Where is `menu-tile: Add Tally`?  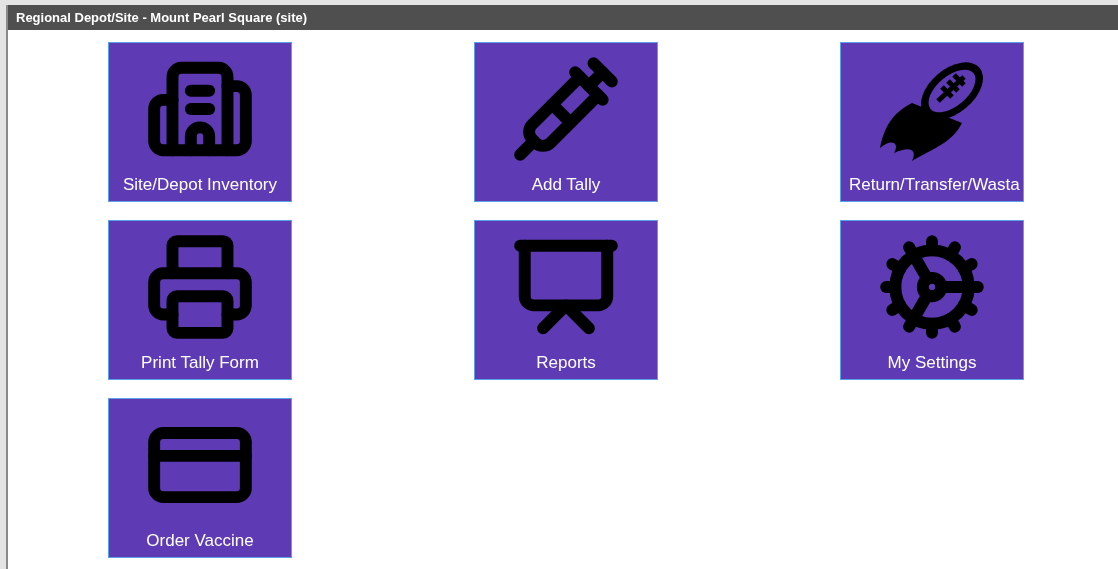
menu-tile: Add Tally is located at coordinates (566, 122).